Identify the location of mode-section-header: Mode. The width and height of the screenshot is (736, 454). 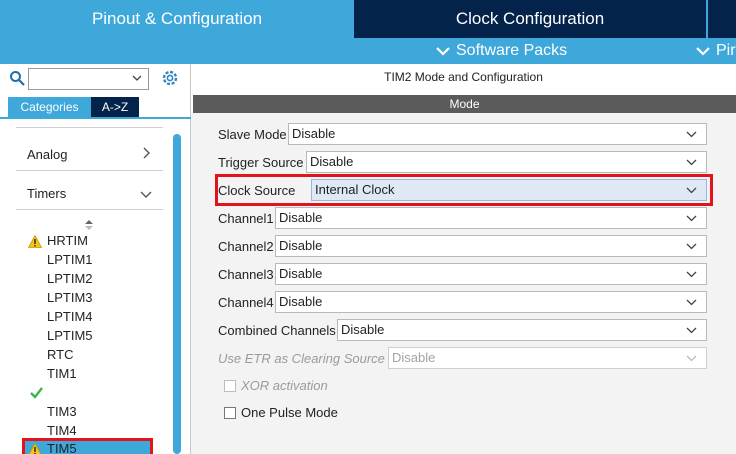
(464, 104).